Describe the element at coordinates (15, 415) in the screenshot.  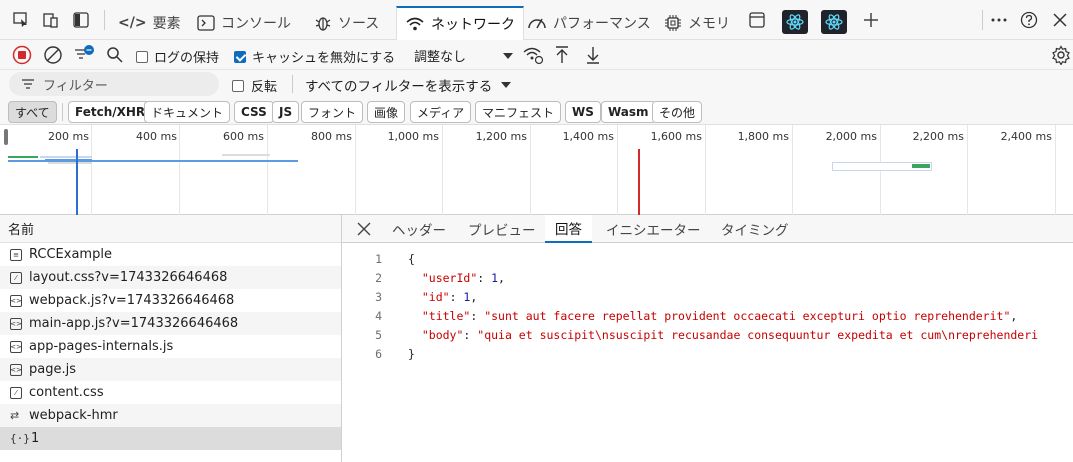
I see `websocket-icon: ⇄` at that location.